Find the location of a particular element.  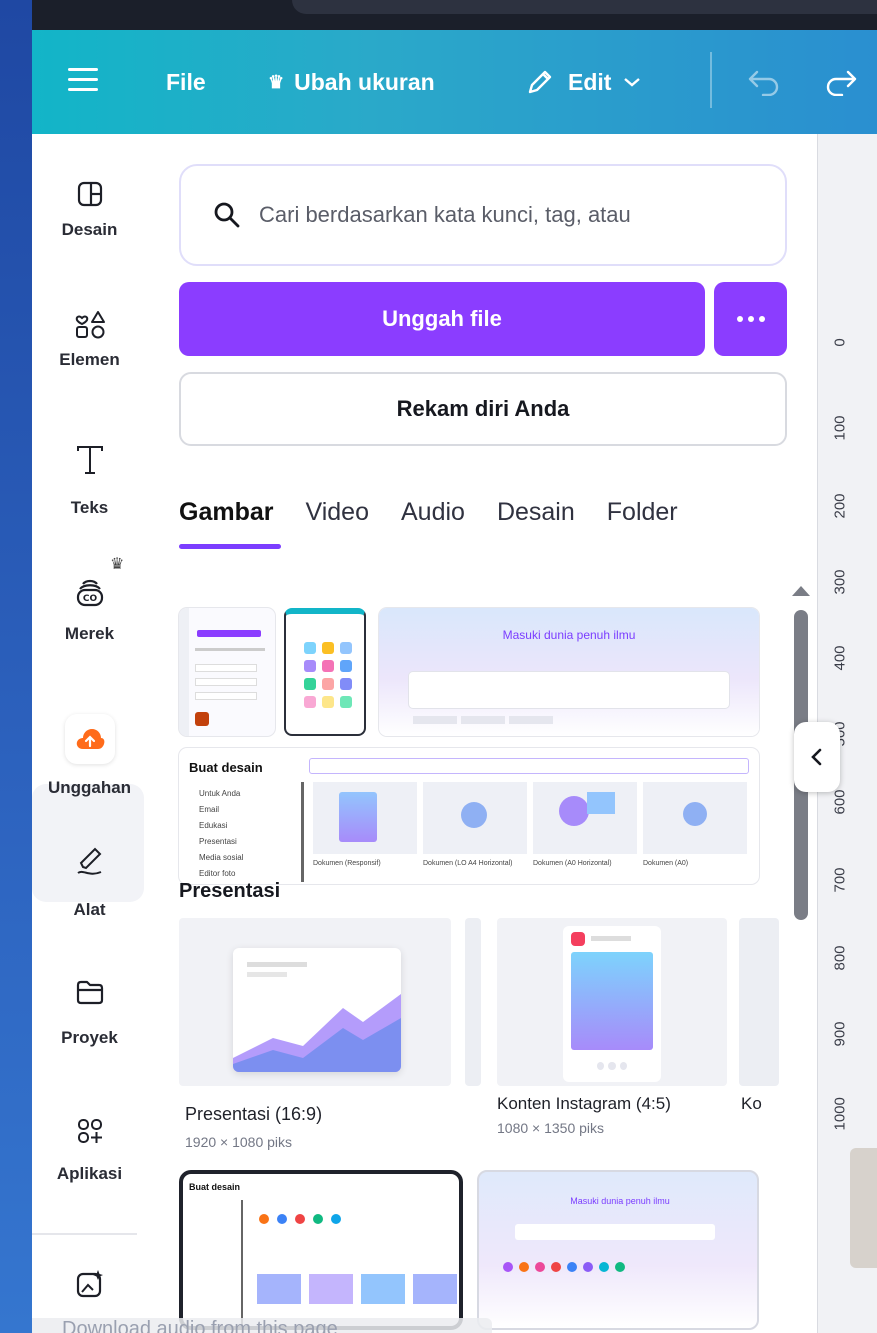

thumb-menu-item: Untuk Anda is located at coordinates (220, 793).